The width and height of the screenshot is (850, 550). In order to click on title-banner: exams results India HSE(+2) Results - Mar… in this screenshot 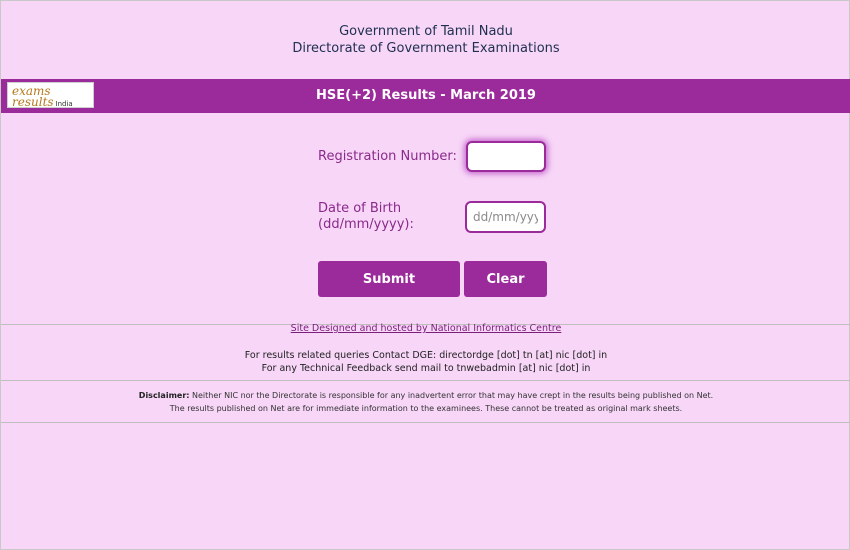, I will do `click(425, 96)`.